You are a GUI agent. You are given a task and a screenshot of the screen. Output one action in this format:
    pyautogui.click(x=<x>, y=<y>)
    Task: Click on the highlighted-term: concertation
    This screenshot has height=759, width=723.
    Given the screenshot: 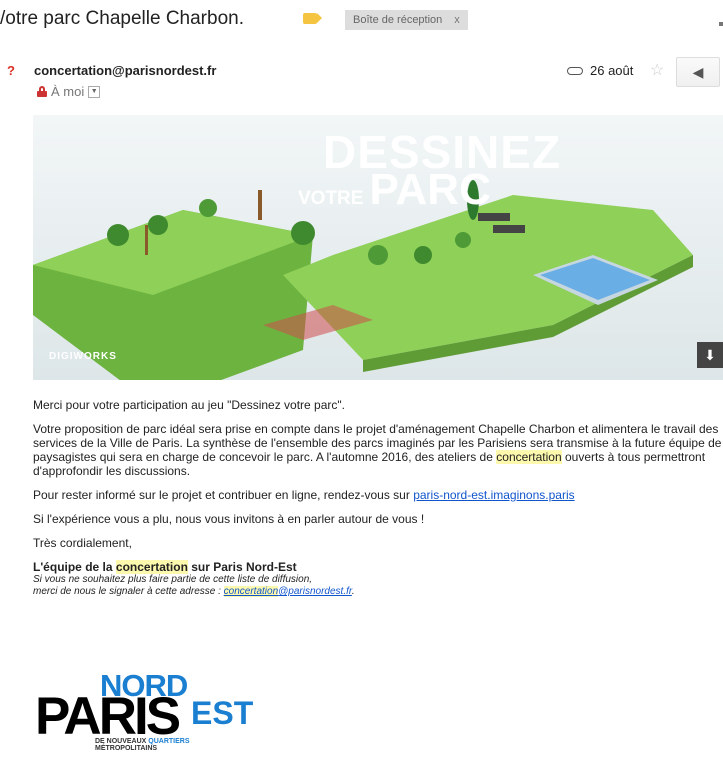 What is the action you would take?
    pyautogui.click(x=529, y=457)
    